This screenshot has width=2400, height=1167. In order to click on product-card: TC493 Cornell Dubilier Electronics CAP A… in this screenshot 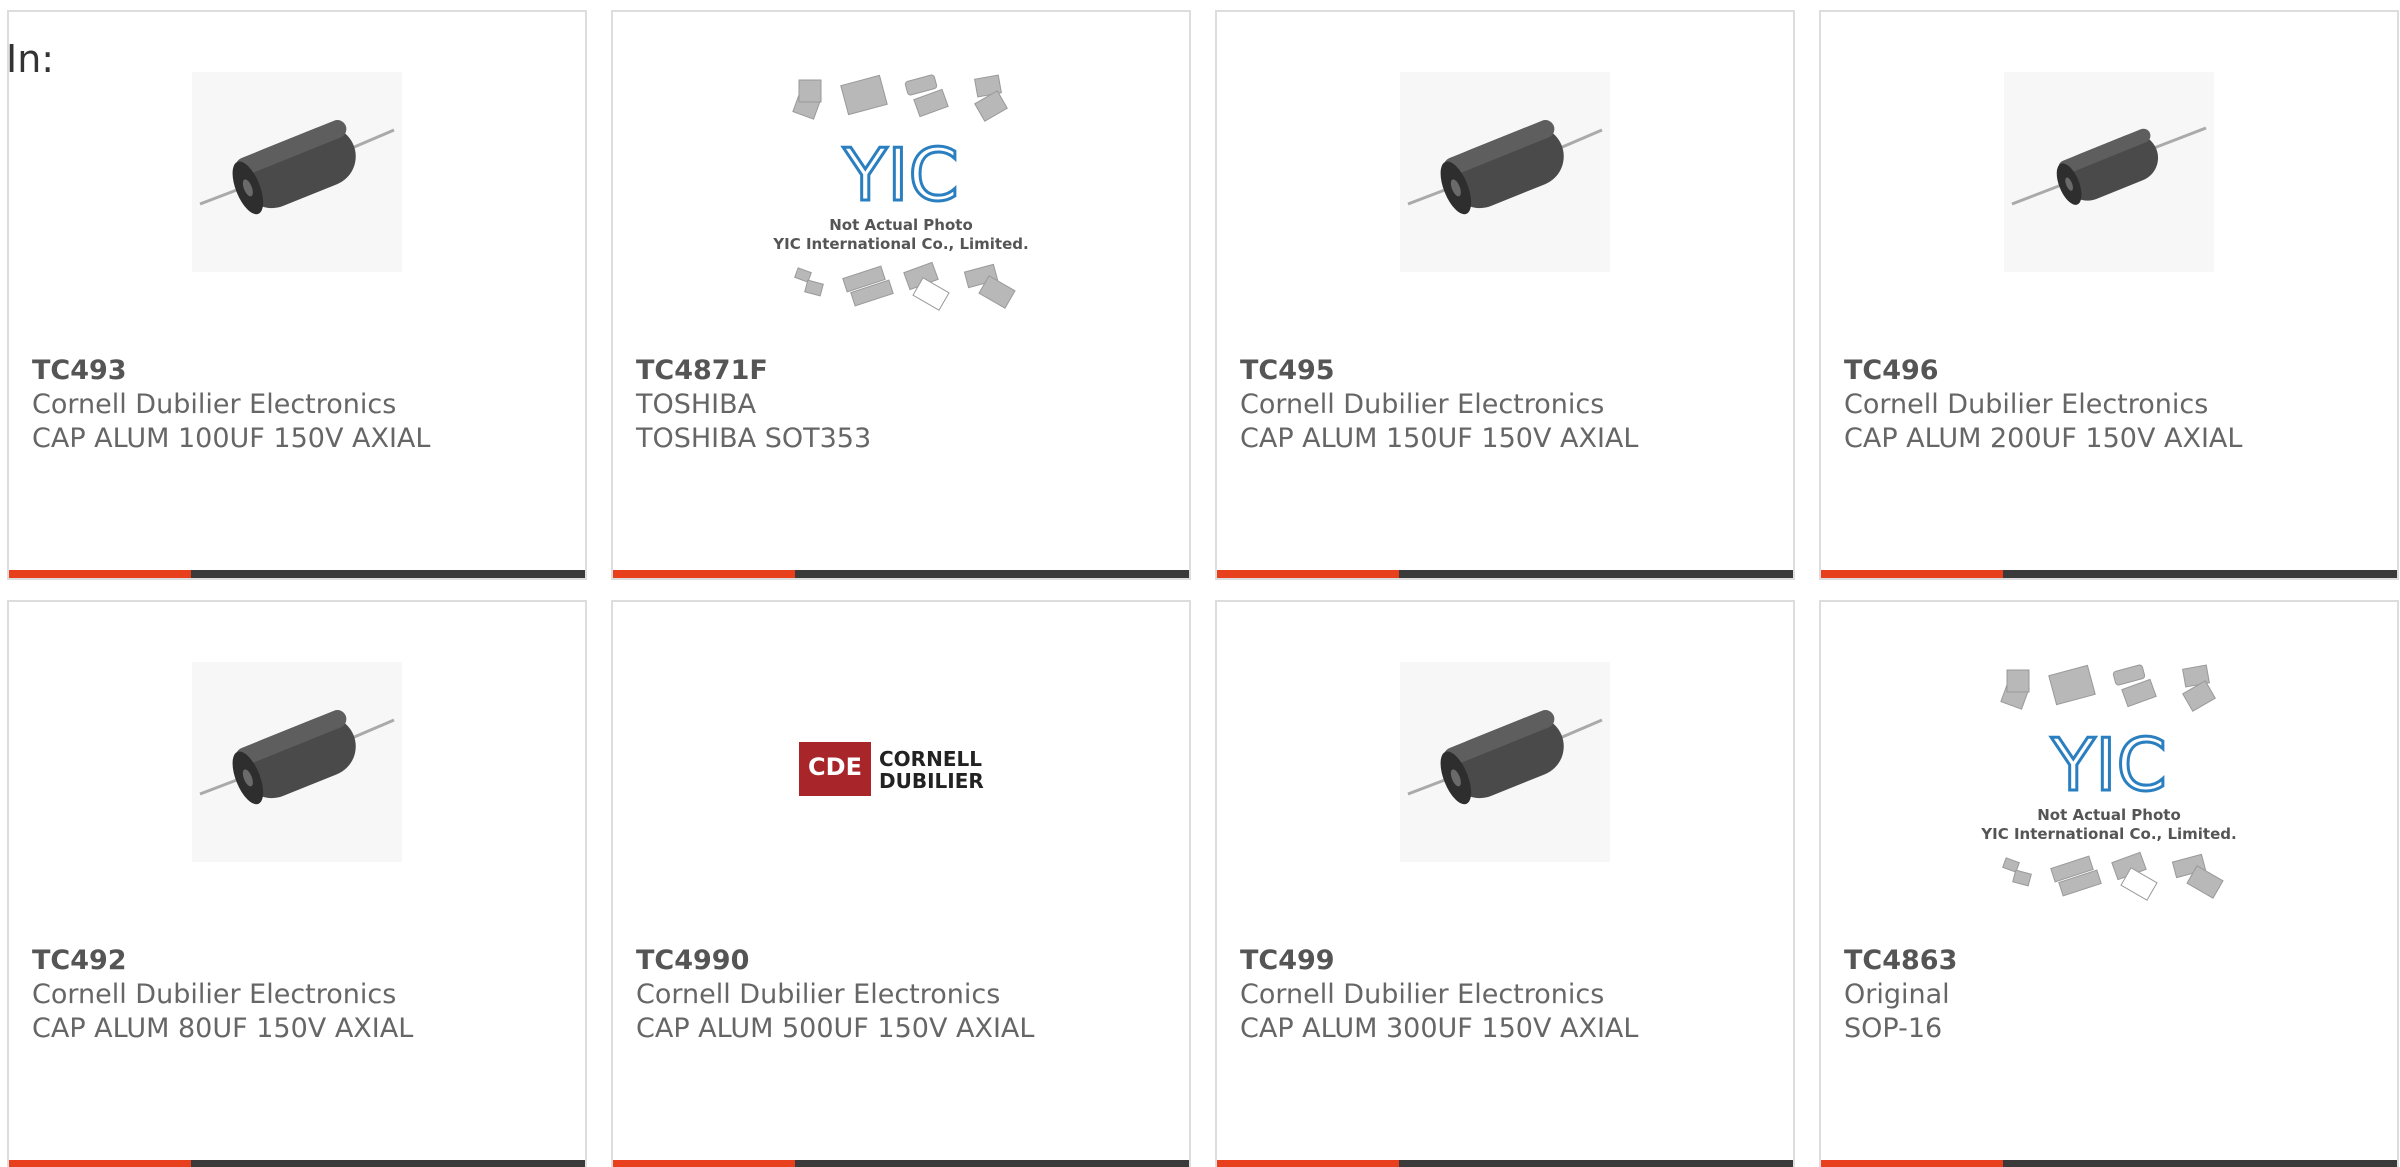, I will do `click(297, 295)`.